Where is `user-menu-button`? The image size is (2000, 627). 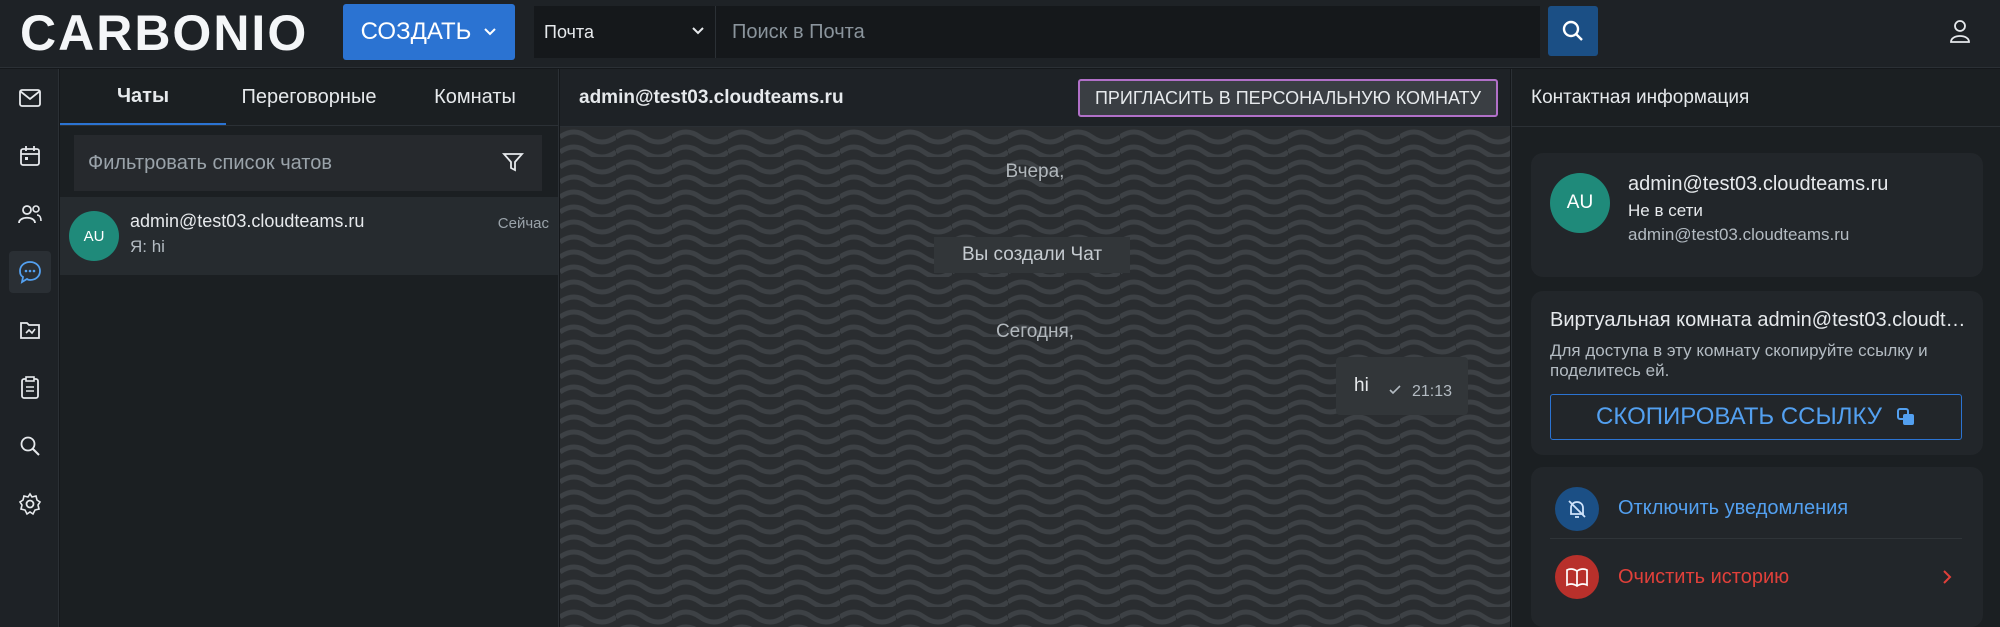 user-menu-button is located at coordinates (1960, 33).